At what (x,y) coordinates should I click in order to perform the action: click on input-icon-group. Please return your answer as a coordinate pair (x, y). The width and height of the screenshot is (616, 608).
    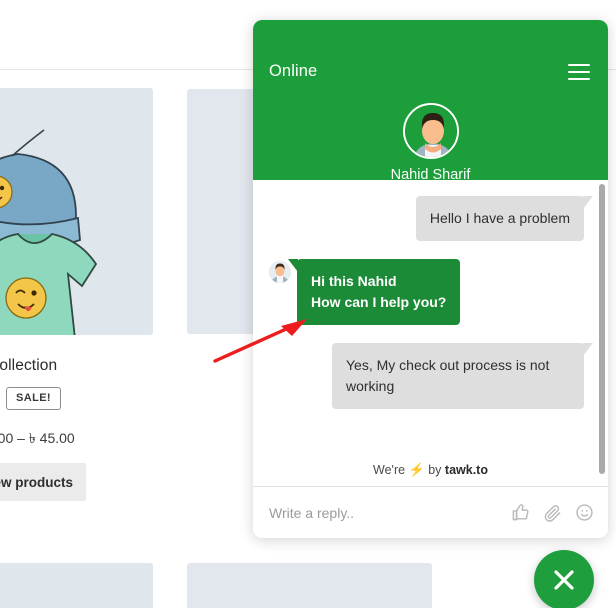
    Looking at the image, I should click on (552, 512).